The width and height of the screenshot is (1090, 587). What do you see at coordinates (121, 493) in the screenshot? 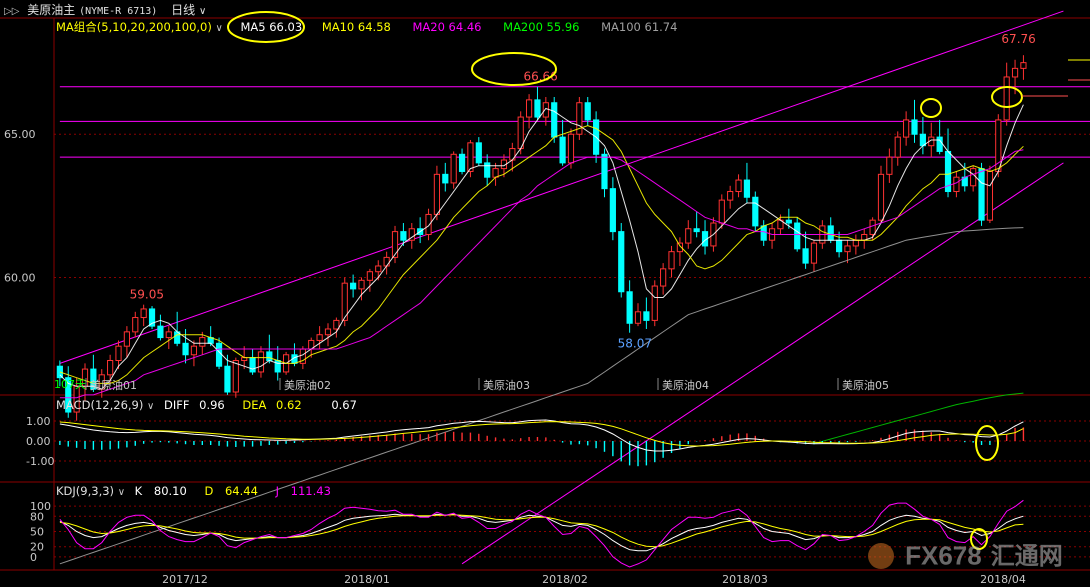
I see `kdj-caret-icon: ∨` at bounding box center [121, 493].